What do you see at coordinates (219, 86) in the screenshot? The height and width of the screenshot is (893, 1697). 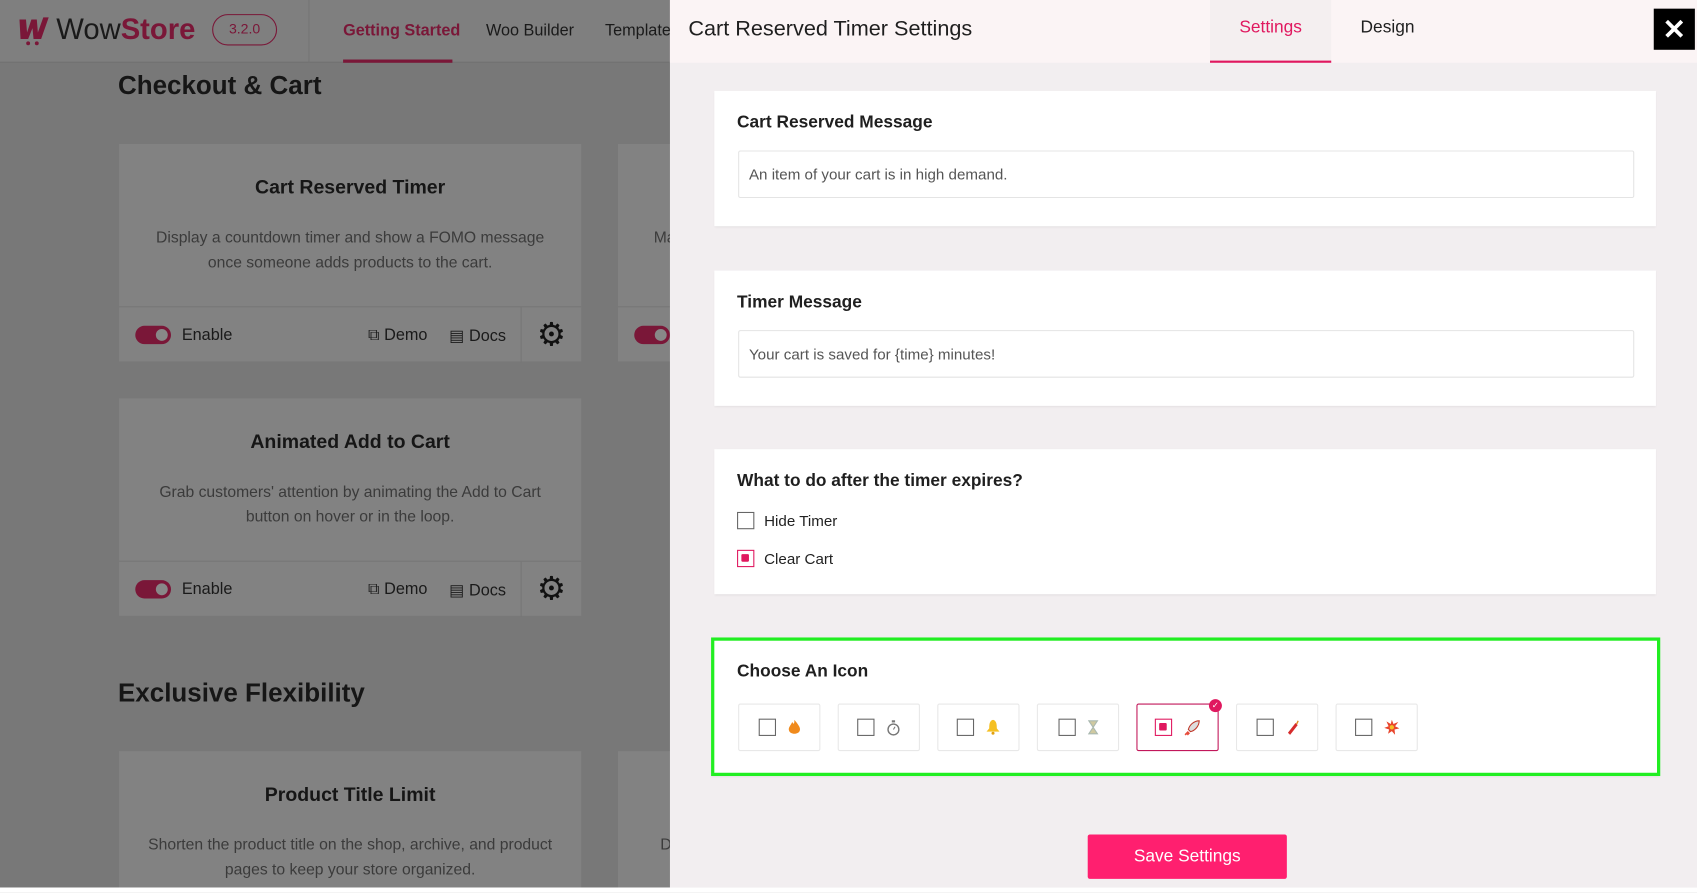 I see `section-title: Checkout & Cart` at bounding box center [219, 86].